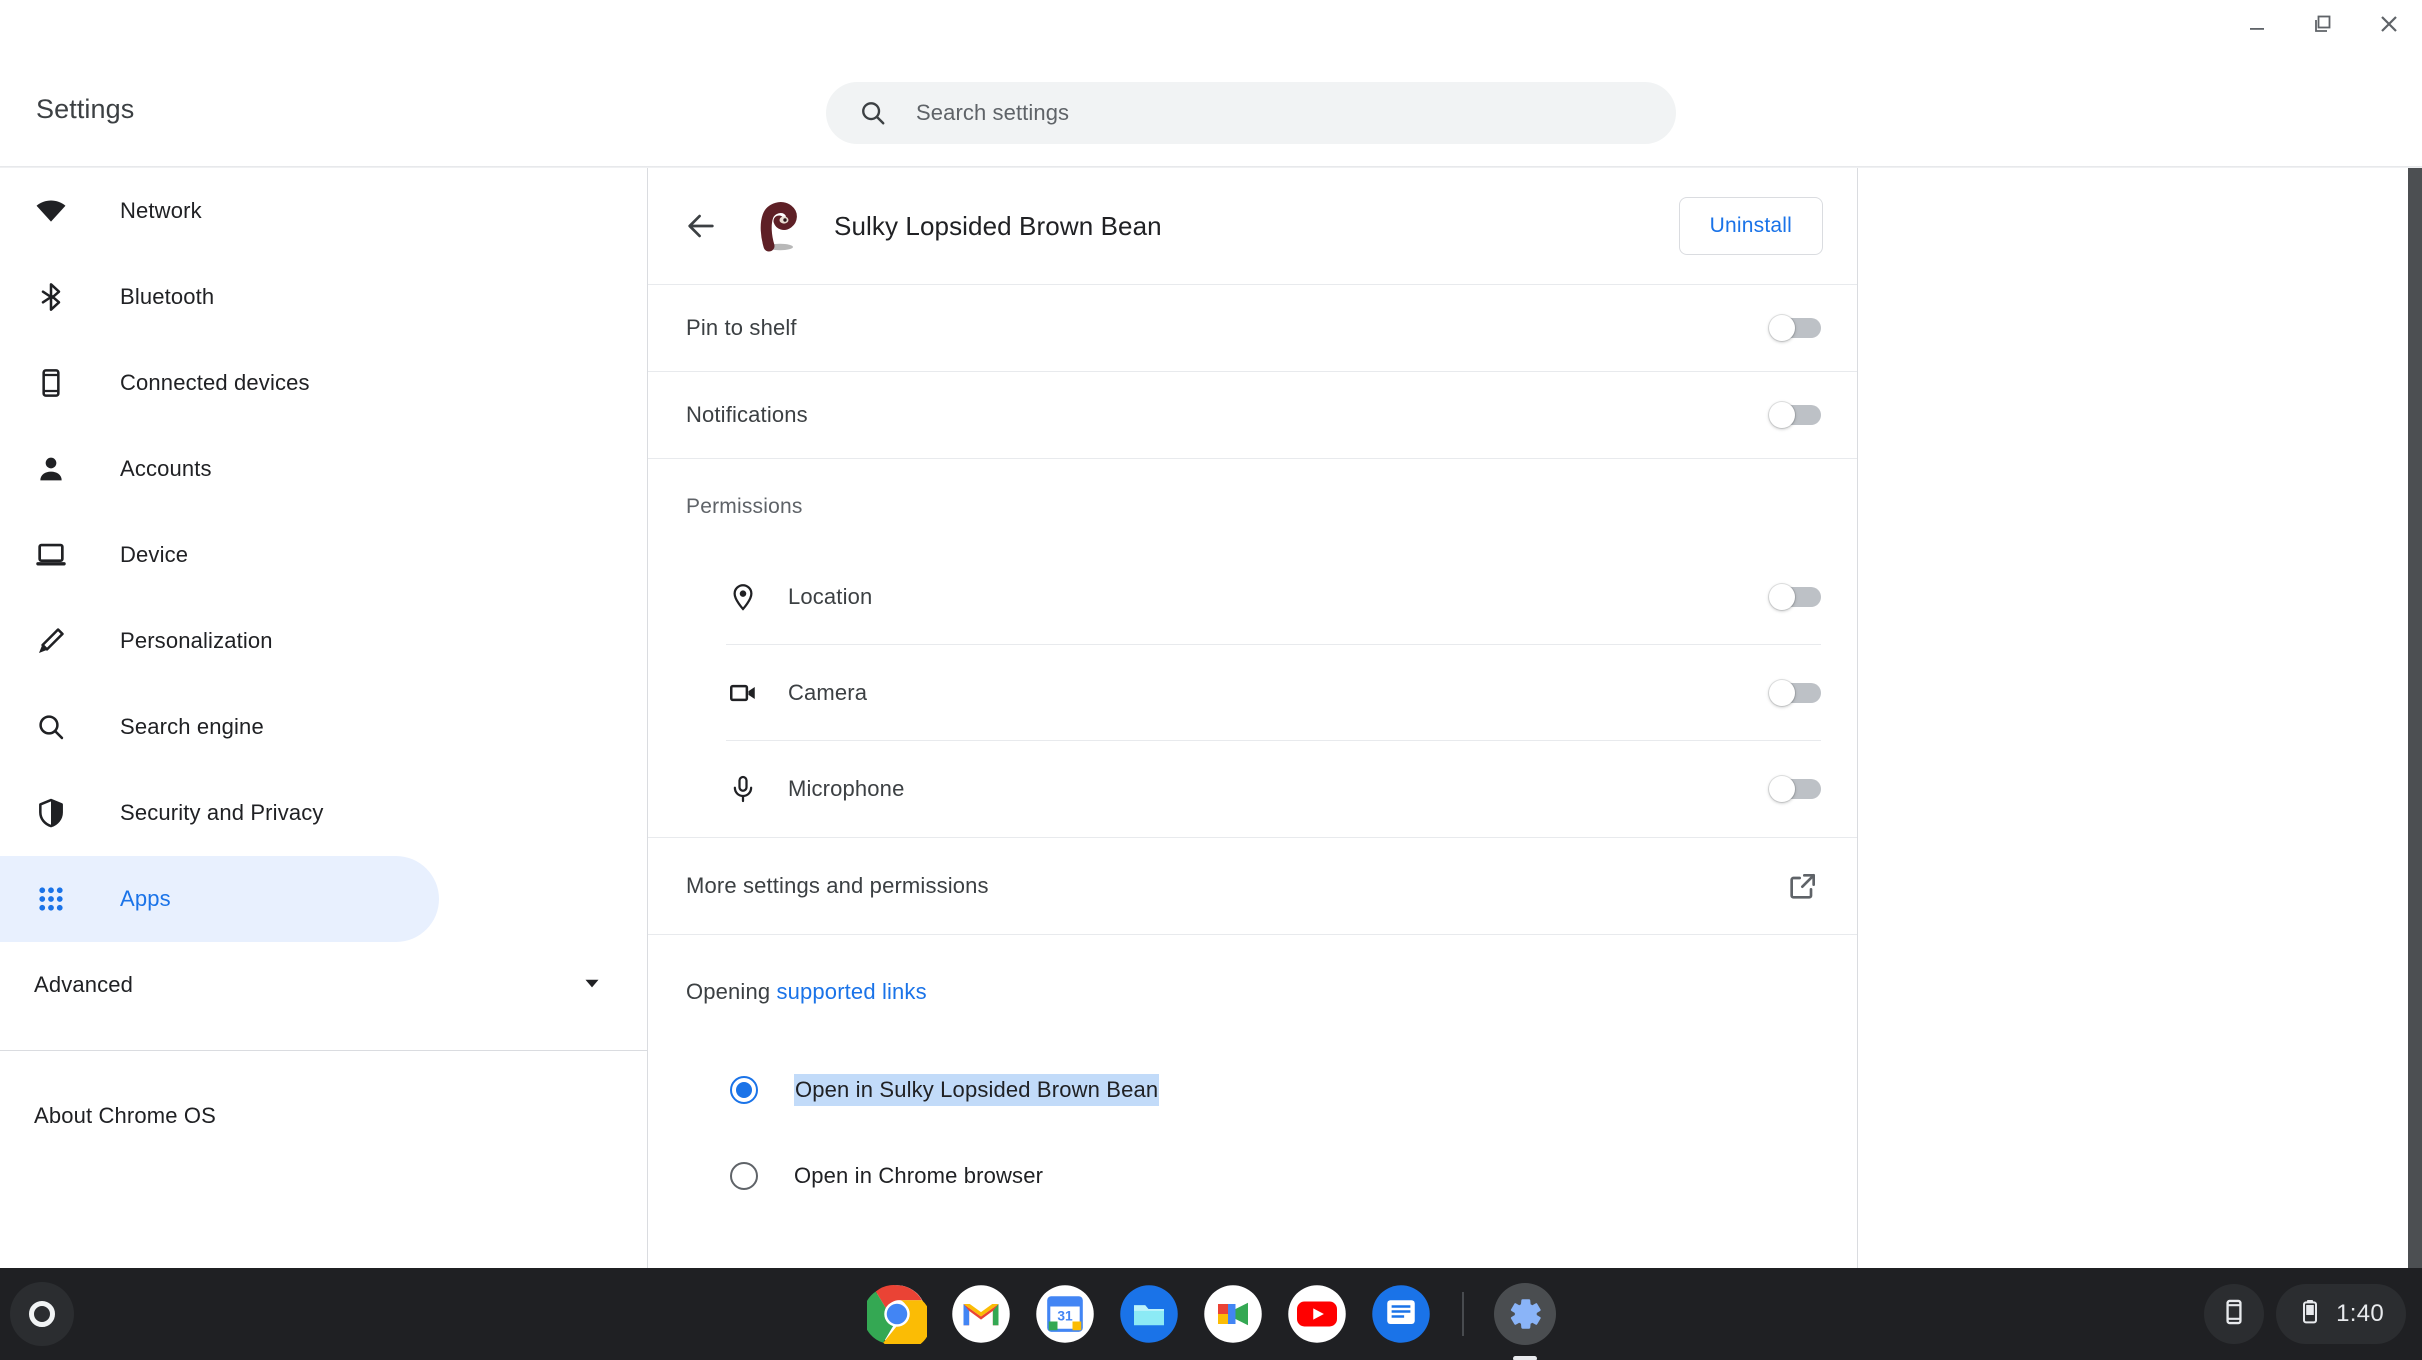 The image size is (2422, 1360). Describe the element at coordinates (747, 414) in the screenshot. I see `notifications-label: Notifications` at that location.